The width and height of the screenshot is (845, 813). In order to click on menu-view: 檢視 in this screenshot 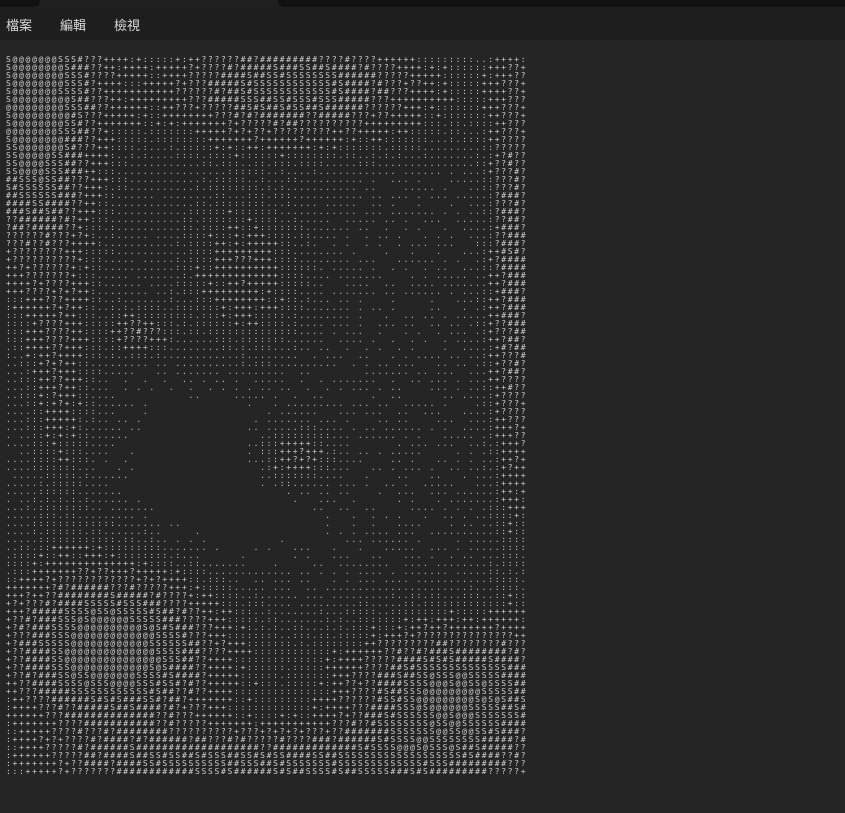, I will do `click(127, 24)`.